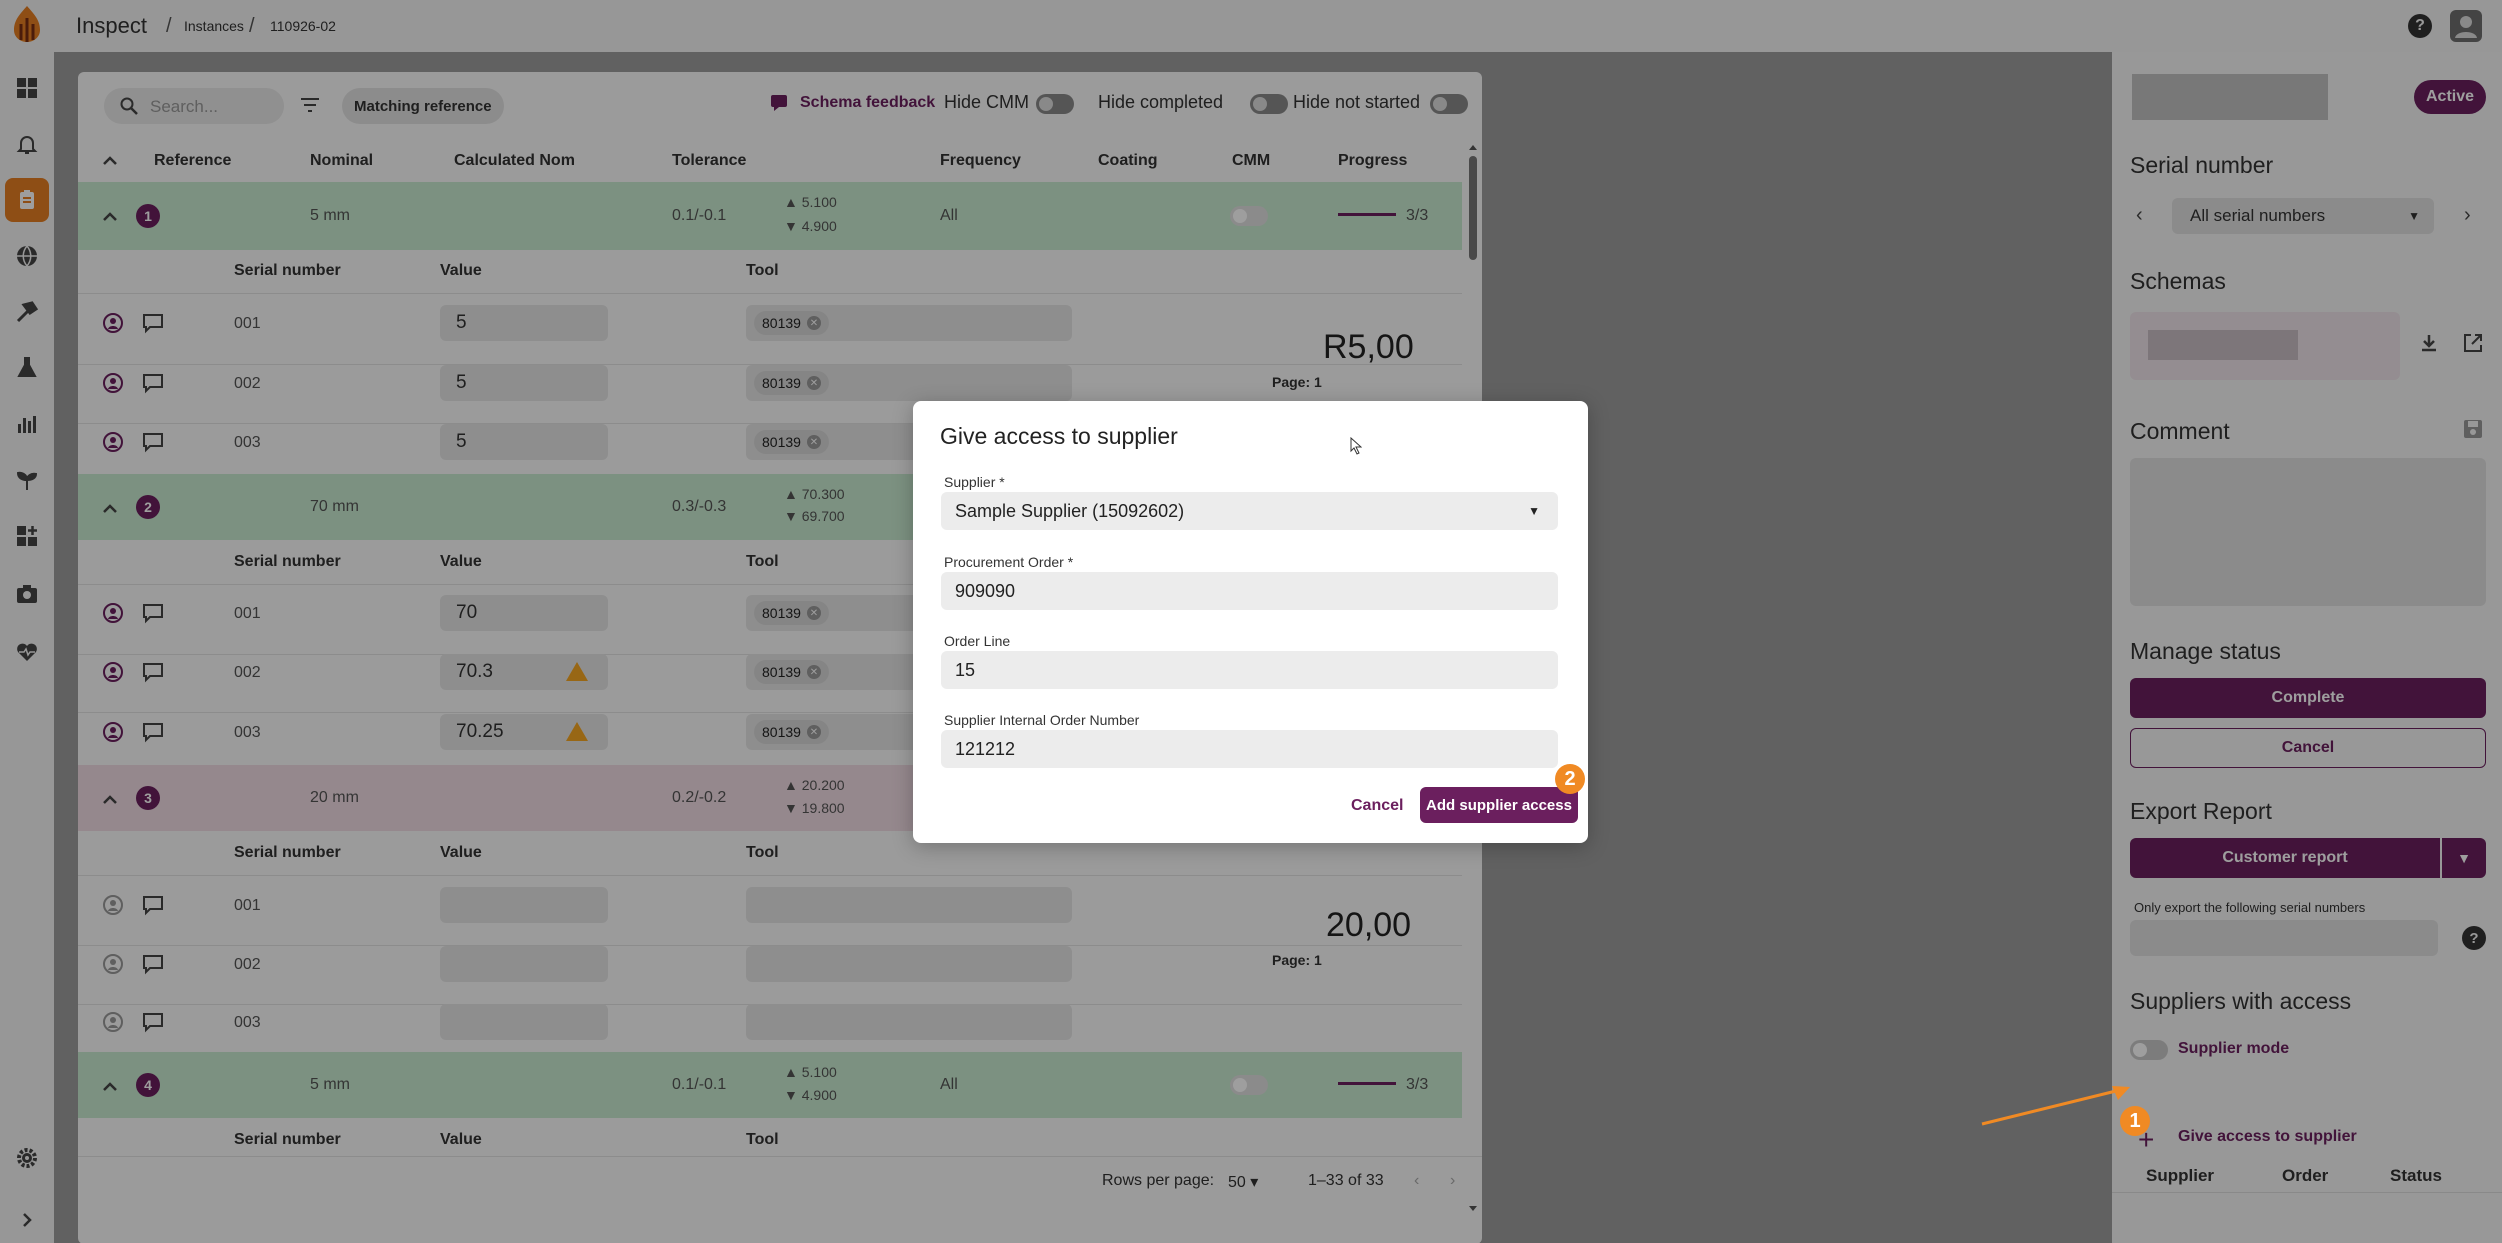 This screenshot has width=2502, height=1243. I want to click on annotation-arrow, so click(2060, 1105).